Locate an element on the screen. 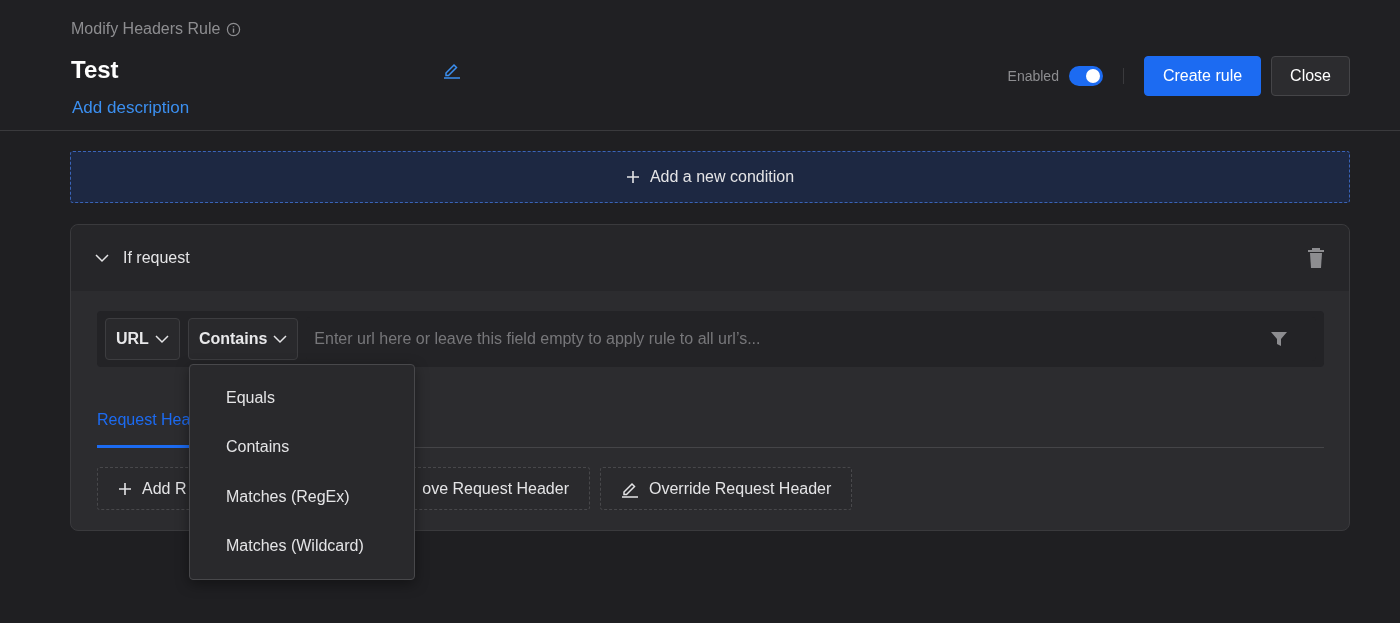 This screenshot has height=623, width=1400. rule-type-label: Modify Headers Rule is located at coordinates (146, 29).